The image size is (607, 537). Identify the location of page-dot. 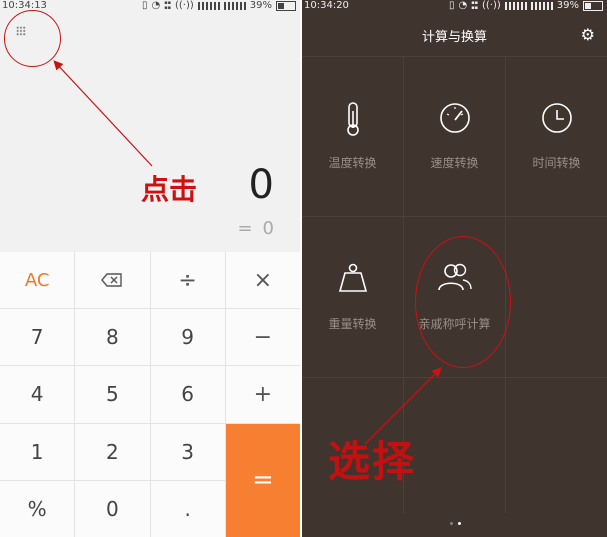
(451, 523).